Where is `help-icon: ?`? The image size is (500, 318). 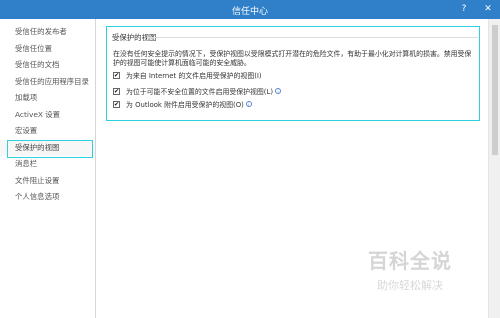 help-icon: ? is located at coordinates (464, 9).